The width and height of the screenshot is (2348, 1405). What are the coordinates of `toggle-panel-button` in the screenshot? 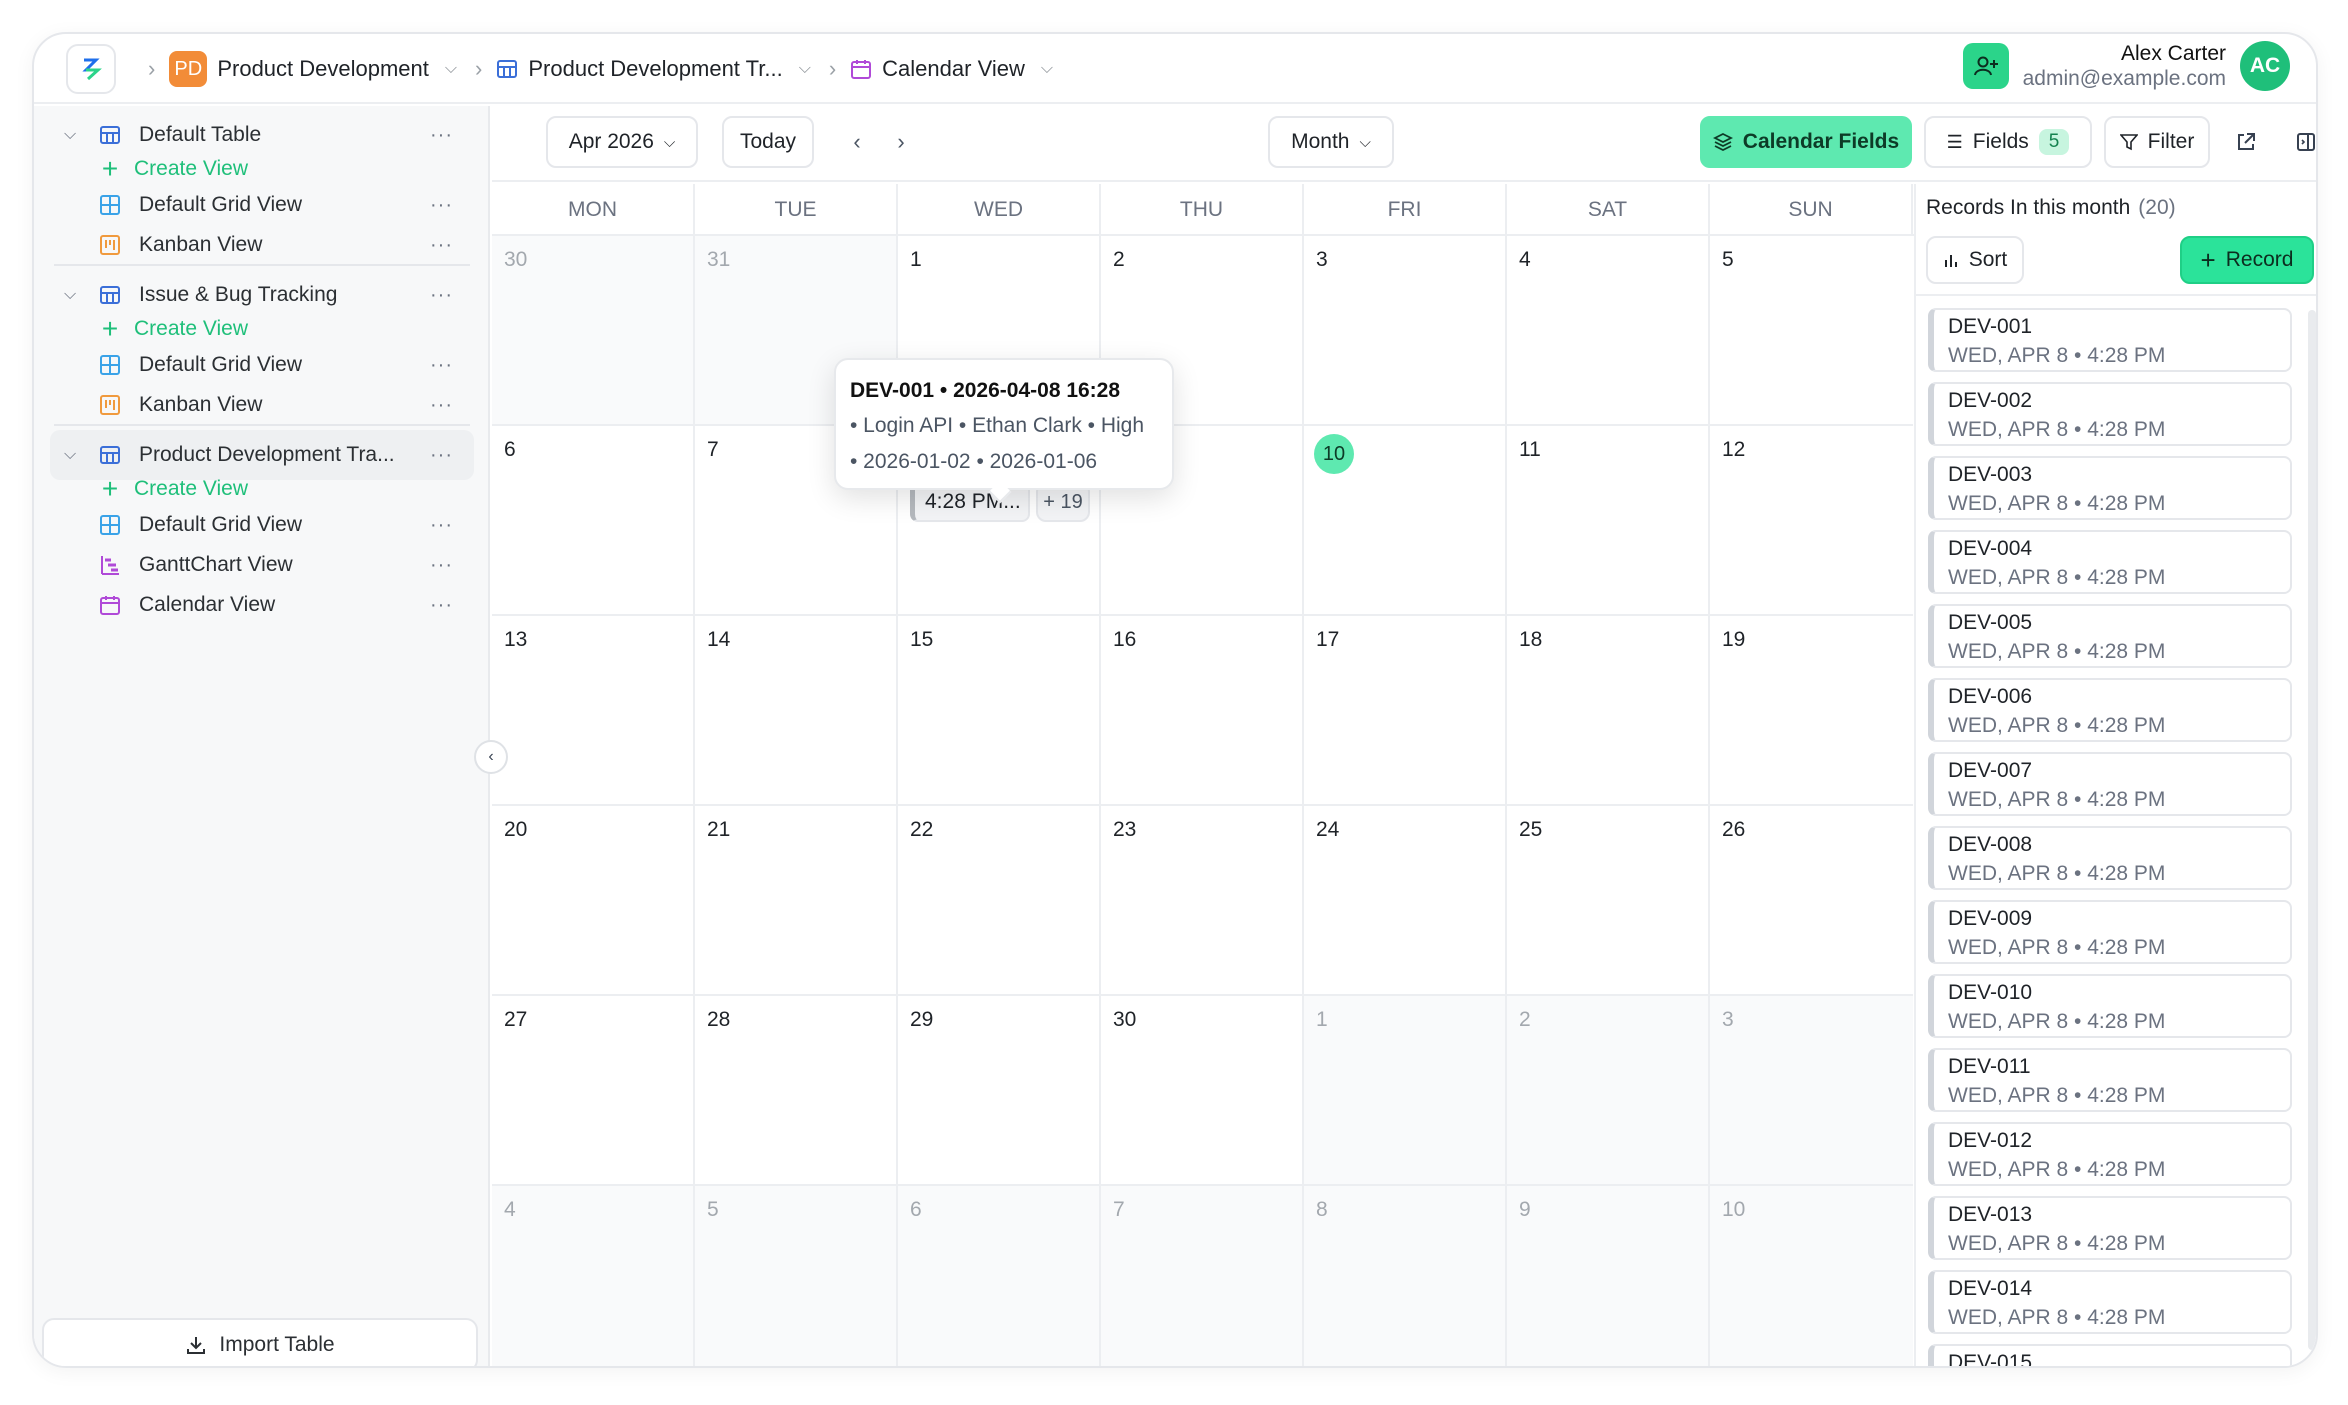 It's located at (2301, 142).